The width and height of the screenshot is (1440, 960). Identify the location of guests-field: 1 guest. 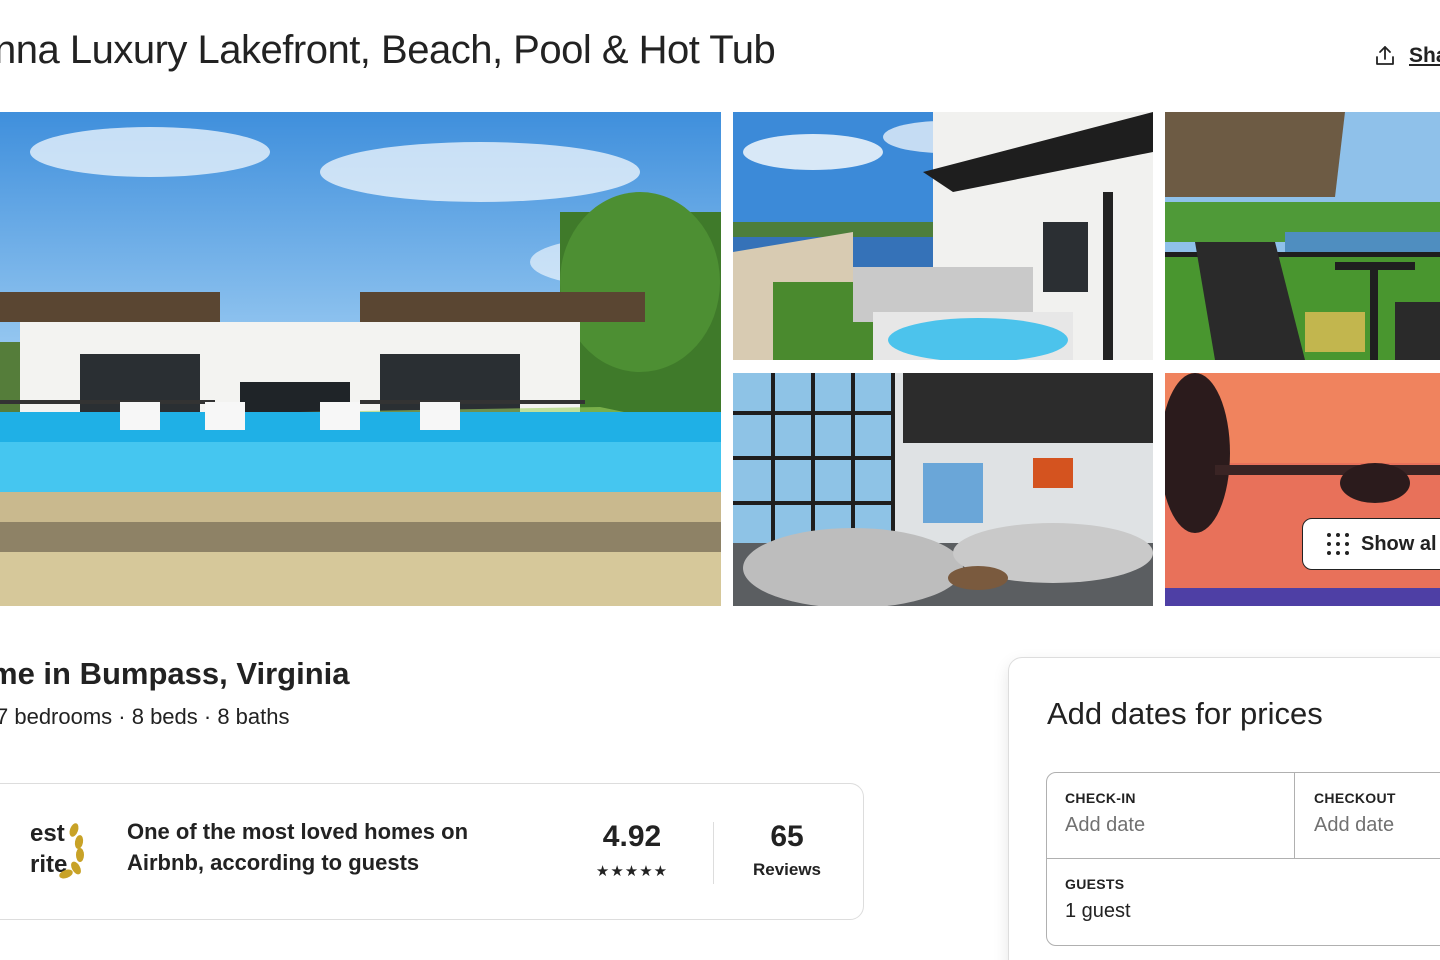
(1098, 911).